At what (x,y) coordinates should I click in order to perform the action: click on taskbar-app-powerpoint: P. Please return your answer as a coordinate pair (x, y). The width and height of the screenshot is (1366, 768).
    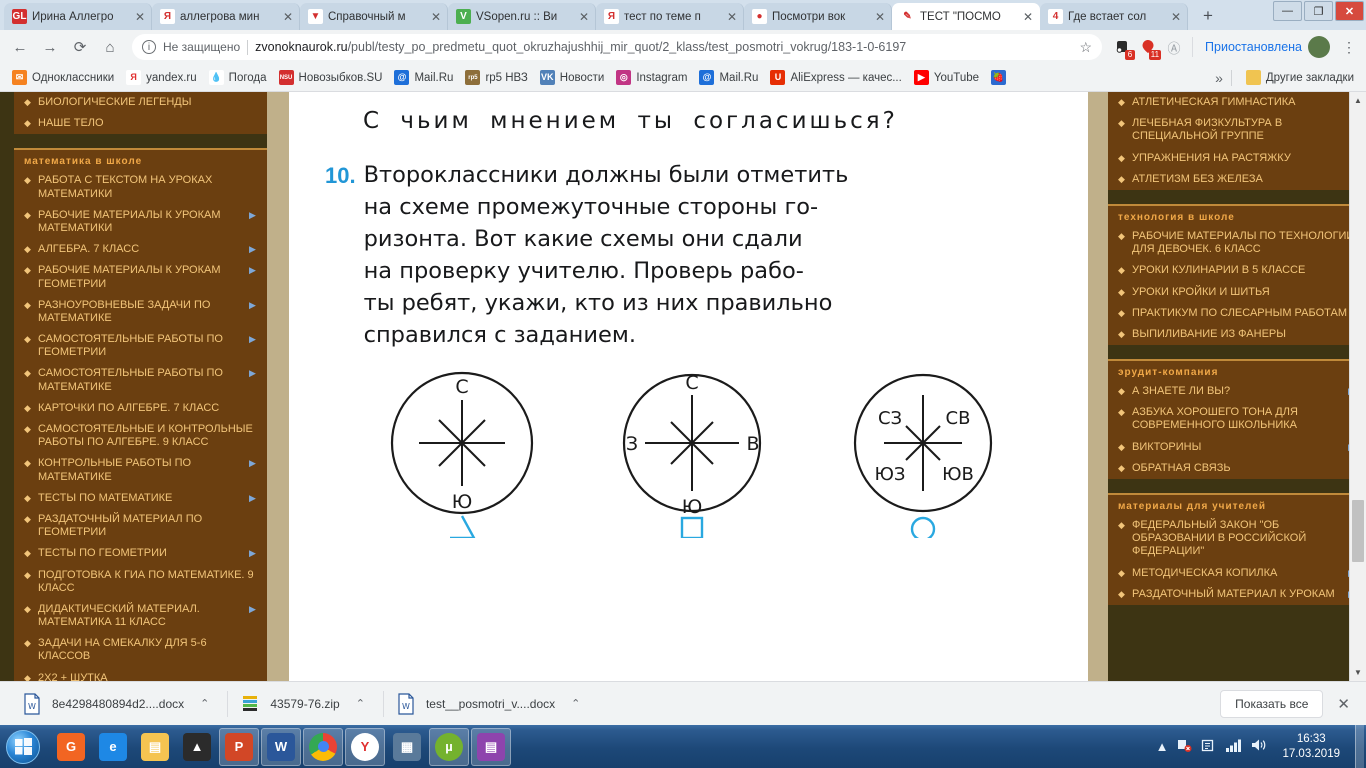
    Looking at the image, I should click on (239, 746).